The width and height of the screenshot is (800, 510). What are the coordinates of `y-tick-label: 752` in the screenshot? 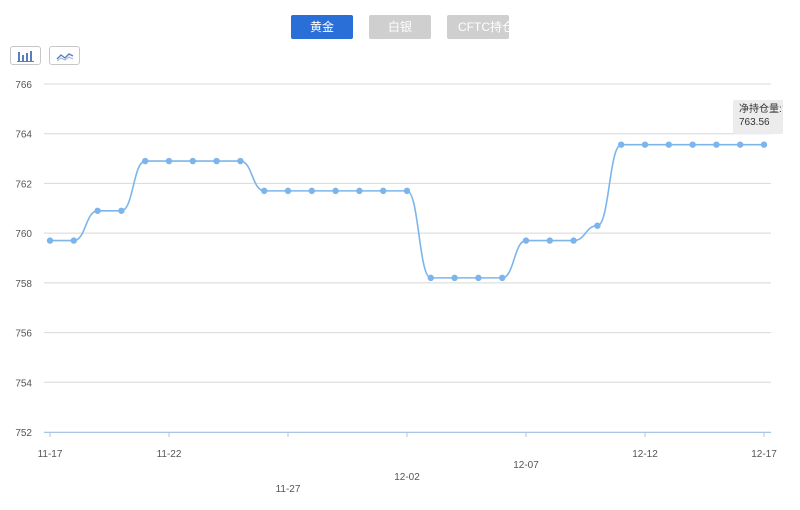 It's located at (23, 433).